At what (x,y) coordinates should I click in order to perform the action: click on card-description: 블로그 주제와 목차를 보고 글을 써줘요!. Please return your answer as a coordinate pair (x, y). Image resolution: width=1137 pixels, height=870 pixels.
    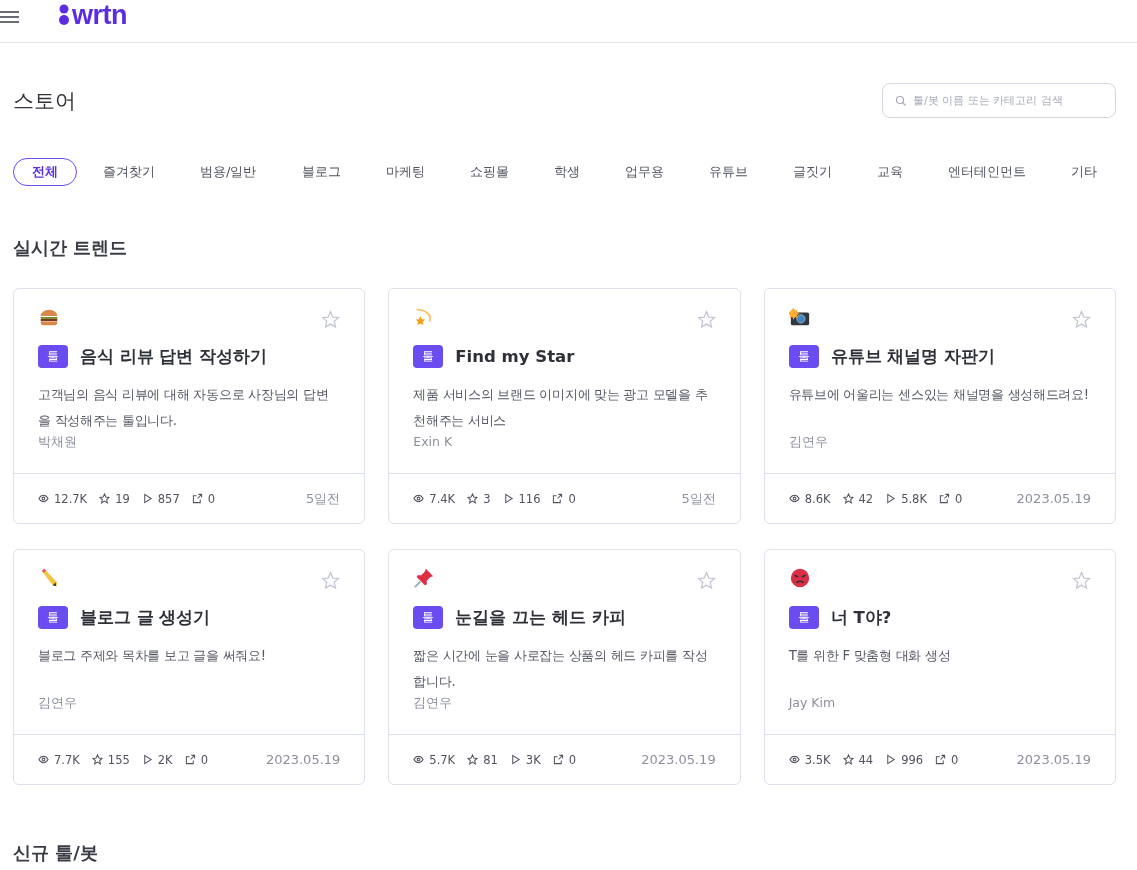
    Looking at the image, I should click on (152, 656).